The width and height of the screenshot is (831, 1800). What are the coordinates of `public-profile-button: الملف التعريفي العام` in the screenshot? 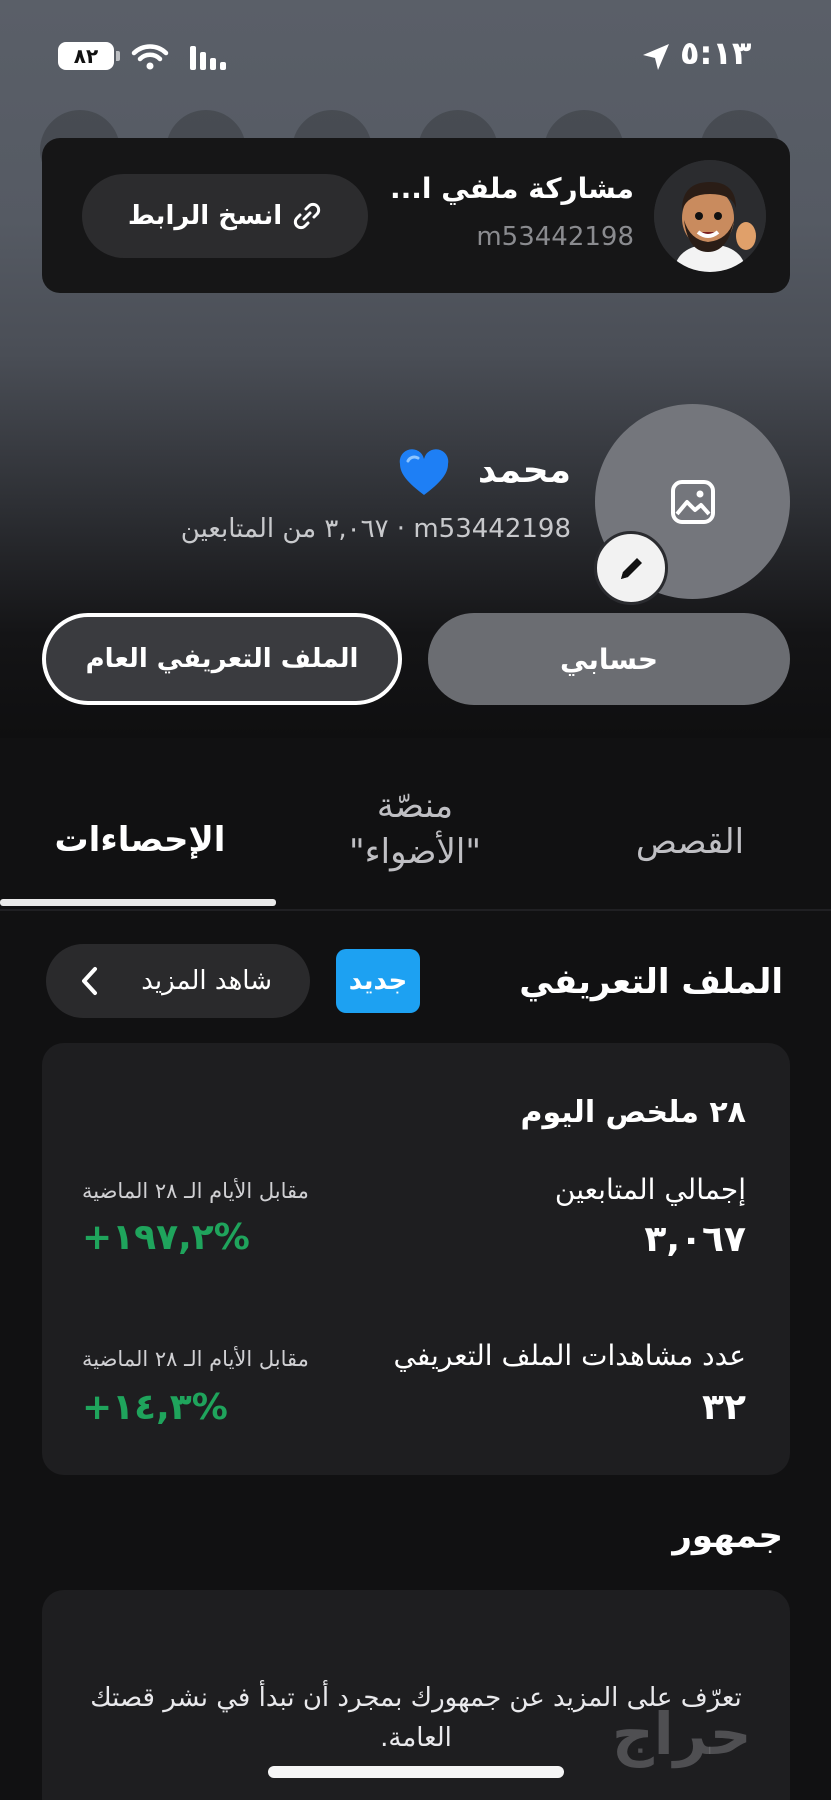 It's located at (222, 659).